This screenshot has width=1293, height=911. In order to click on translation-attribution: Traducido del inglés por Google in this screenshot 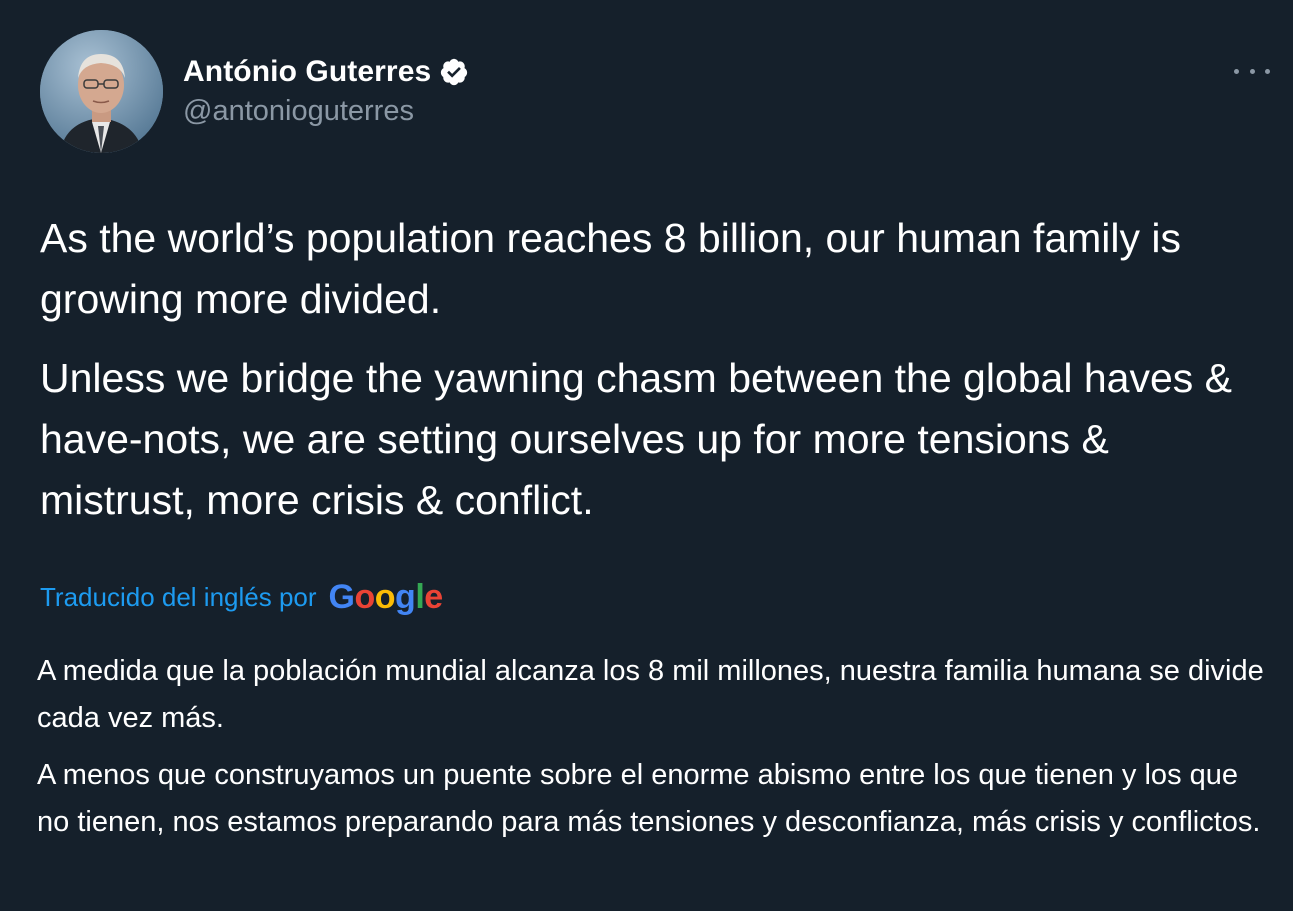, I will do `click(241, 597)`.